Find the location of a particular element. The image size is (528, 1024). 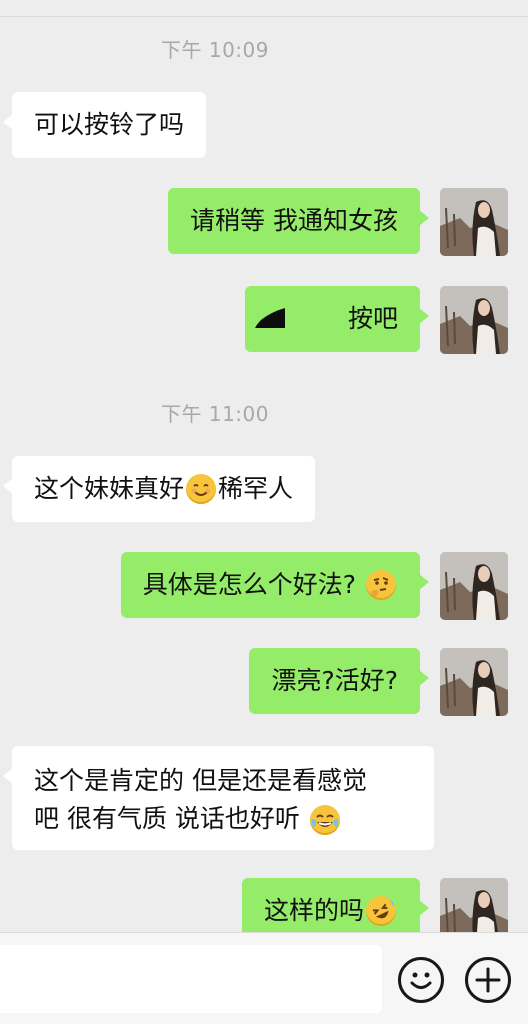

message-text: 按吧 is located at coordinates (372, 318).